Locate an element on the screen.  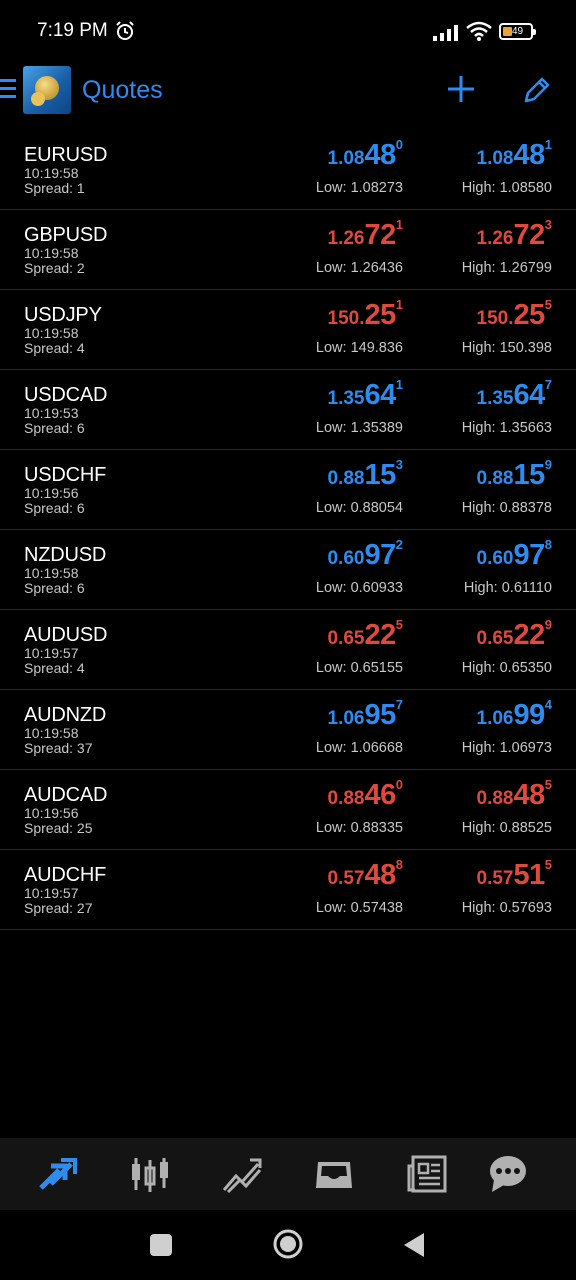
bottom-tab-bar is located at coordinates (288, 1174).